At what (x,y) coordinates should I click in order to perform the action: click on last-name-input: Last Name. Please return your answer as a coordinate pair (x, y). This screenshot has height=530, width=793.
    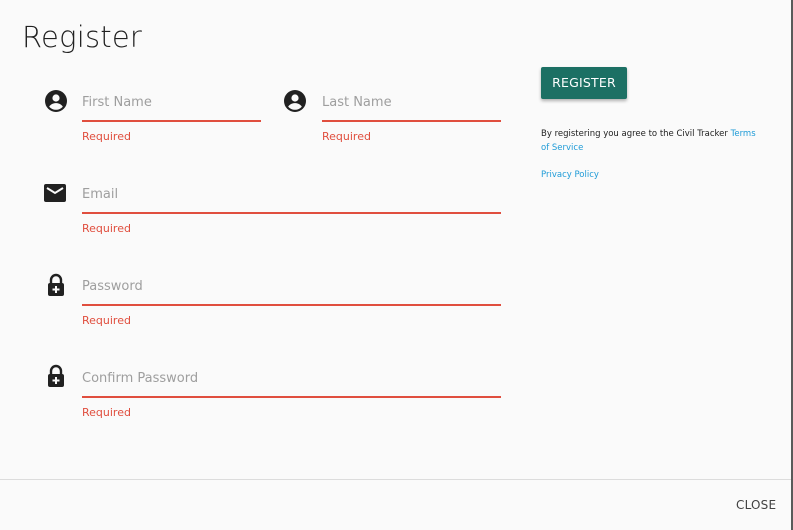
    Looking at the image, I should click on (411, 106).